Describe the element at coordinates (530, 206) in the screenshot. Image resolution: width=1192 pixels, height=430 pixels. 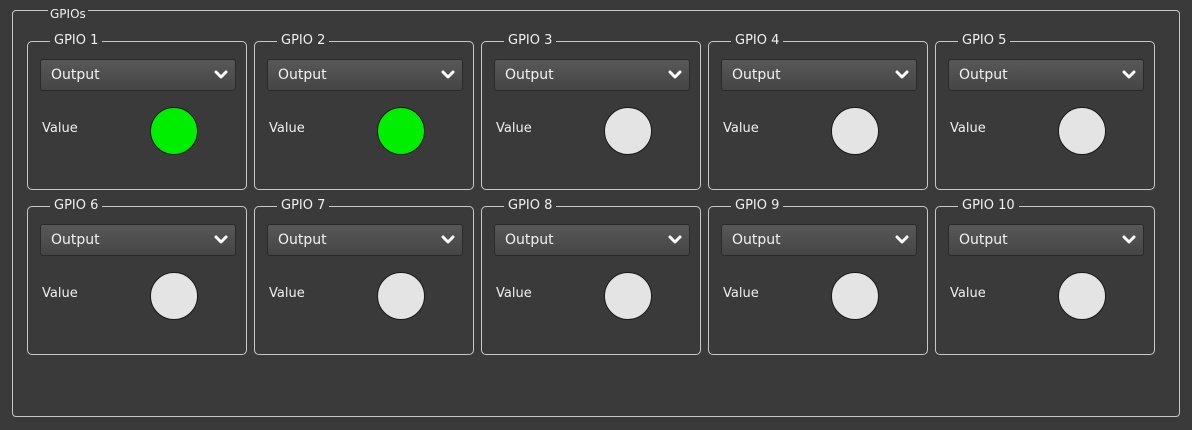
I see `gpio-title: GPIO 8` at that location.